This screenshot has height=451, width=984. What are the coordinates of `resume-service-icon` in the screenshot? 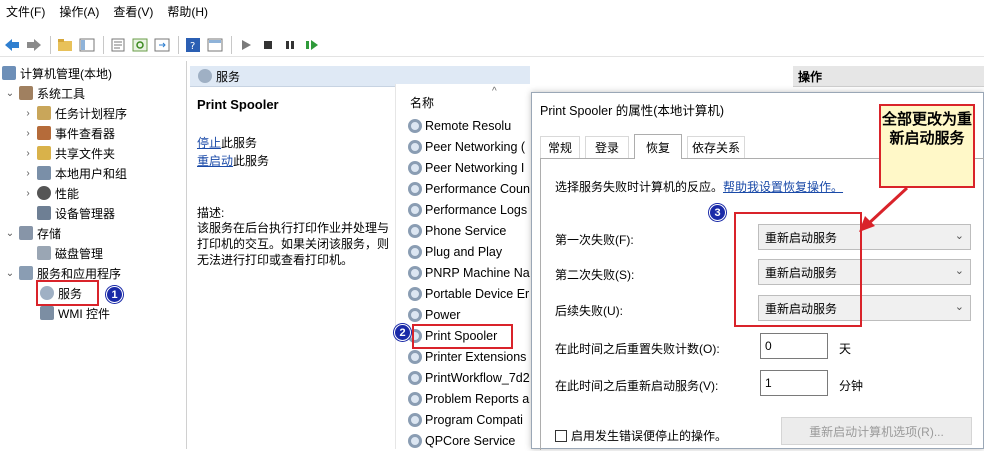 It's located at (312, 45).